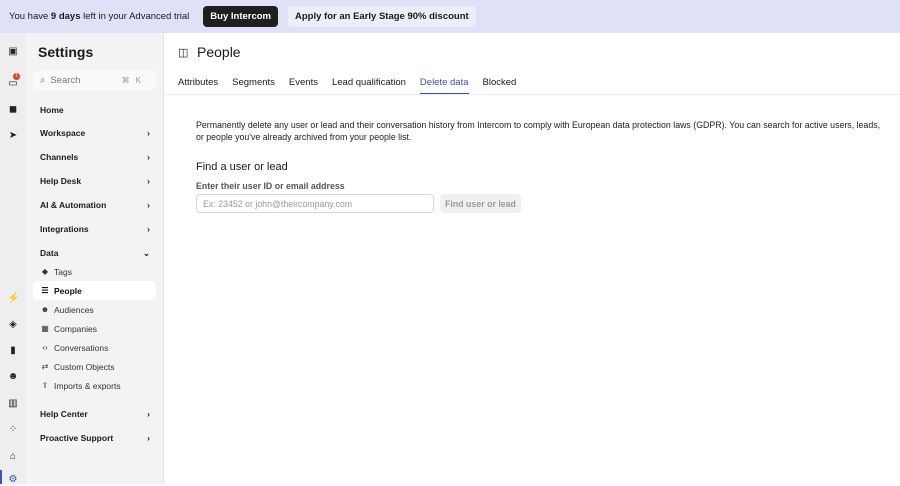 The width and height of the screenshot is (900, 486). I want to click on sidebar-item-people: ☰ People, so click(94, 290).